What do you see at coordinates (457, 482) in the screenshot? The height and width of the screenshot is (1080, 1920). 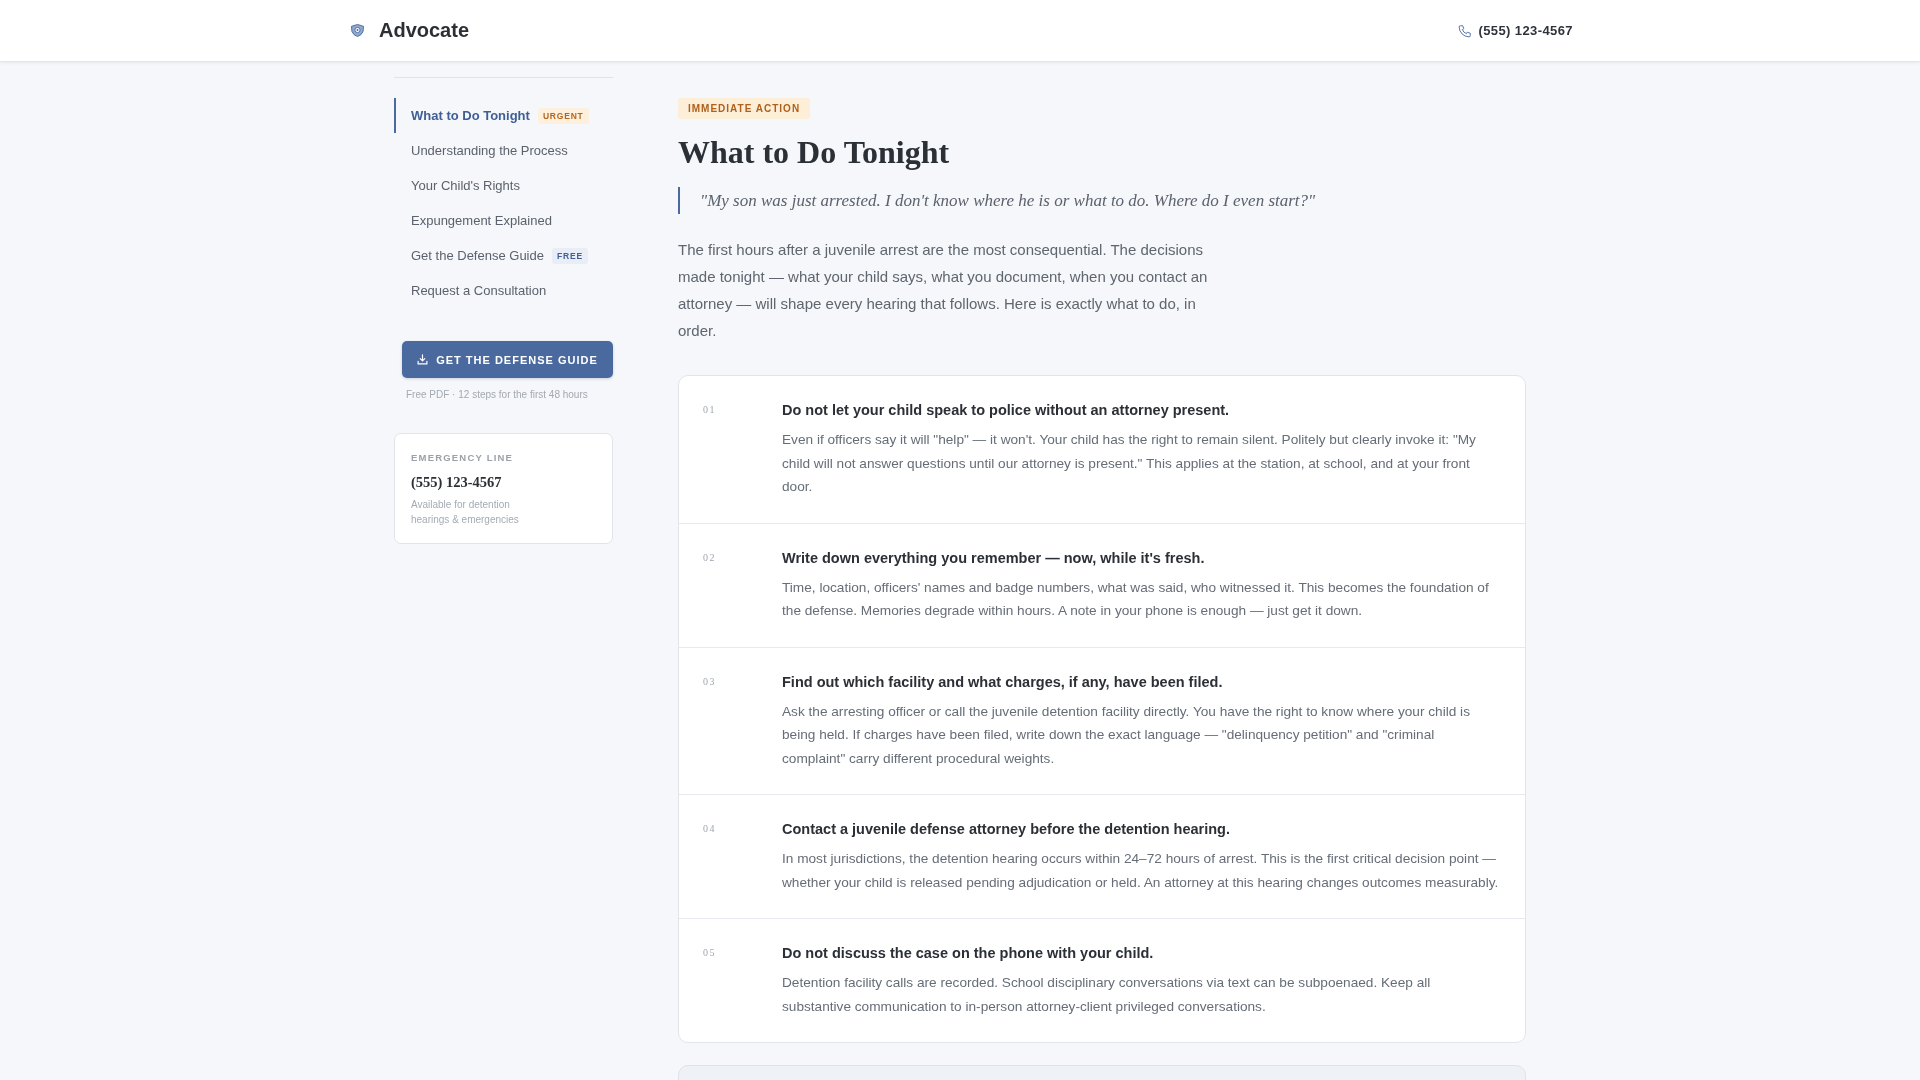 I see `emergency-phone: (555) 123-4567` at bounding box center [457, 482].